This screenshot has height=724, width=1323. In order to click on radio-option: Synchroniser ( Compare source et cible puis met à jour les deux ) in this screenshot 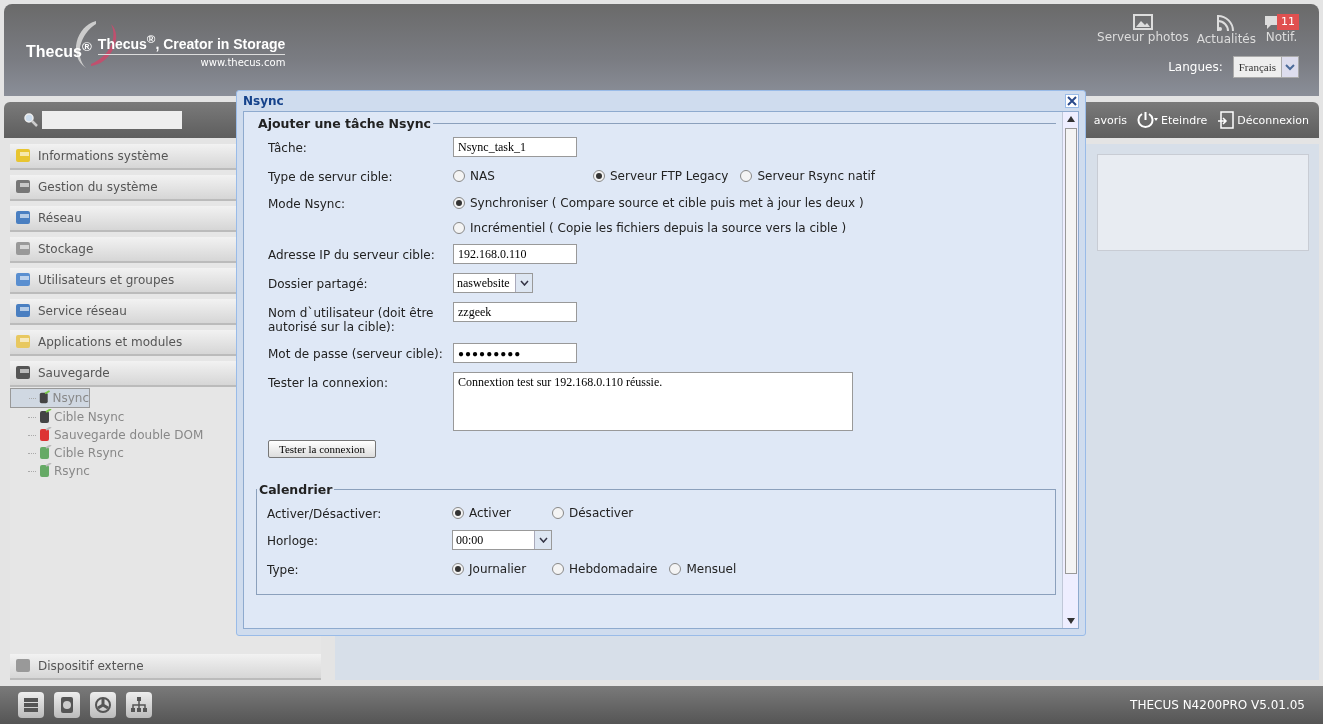, I will do `click(658, 203)`.